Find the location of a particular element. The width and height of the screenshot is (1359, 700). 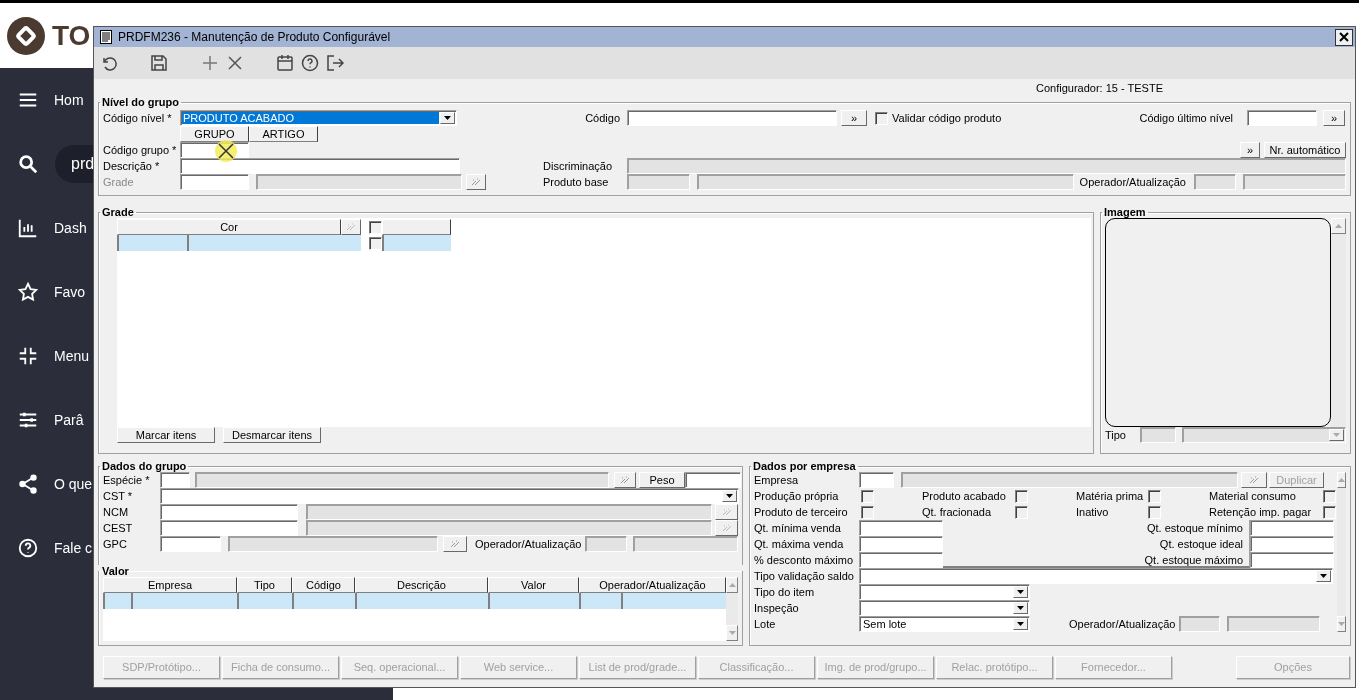

field-label: Inspeção is located at coordinates (777, 608).